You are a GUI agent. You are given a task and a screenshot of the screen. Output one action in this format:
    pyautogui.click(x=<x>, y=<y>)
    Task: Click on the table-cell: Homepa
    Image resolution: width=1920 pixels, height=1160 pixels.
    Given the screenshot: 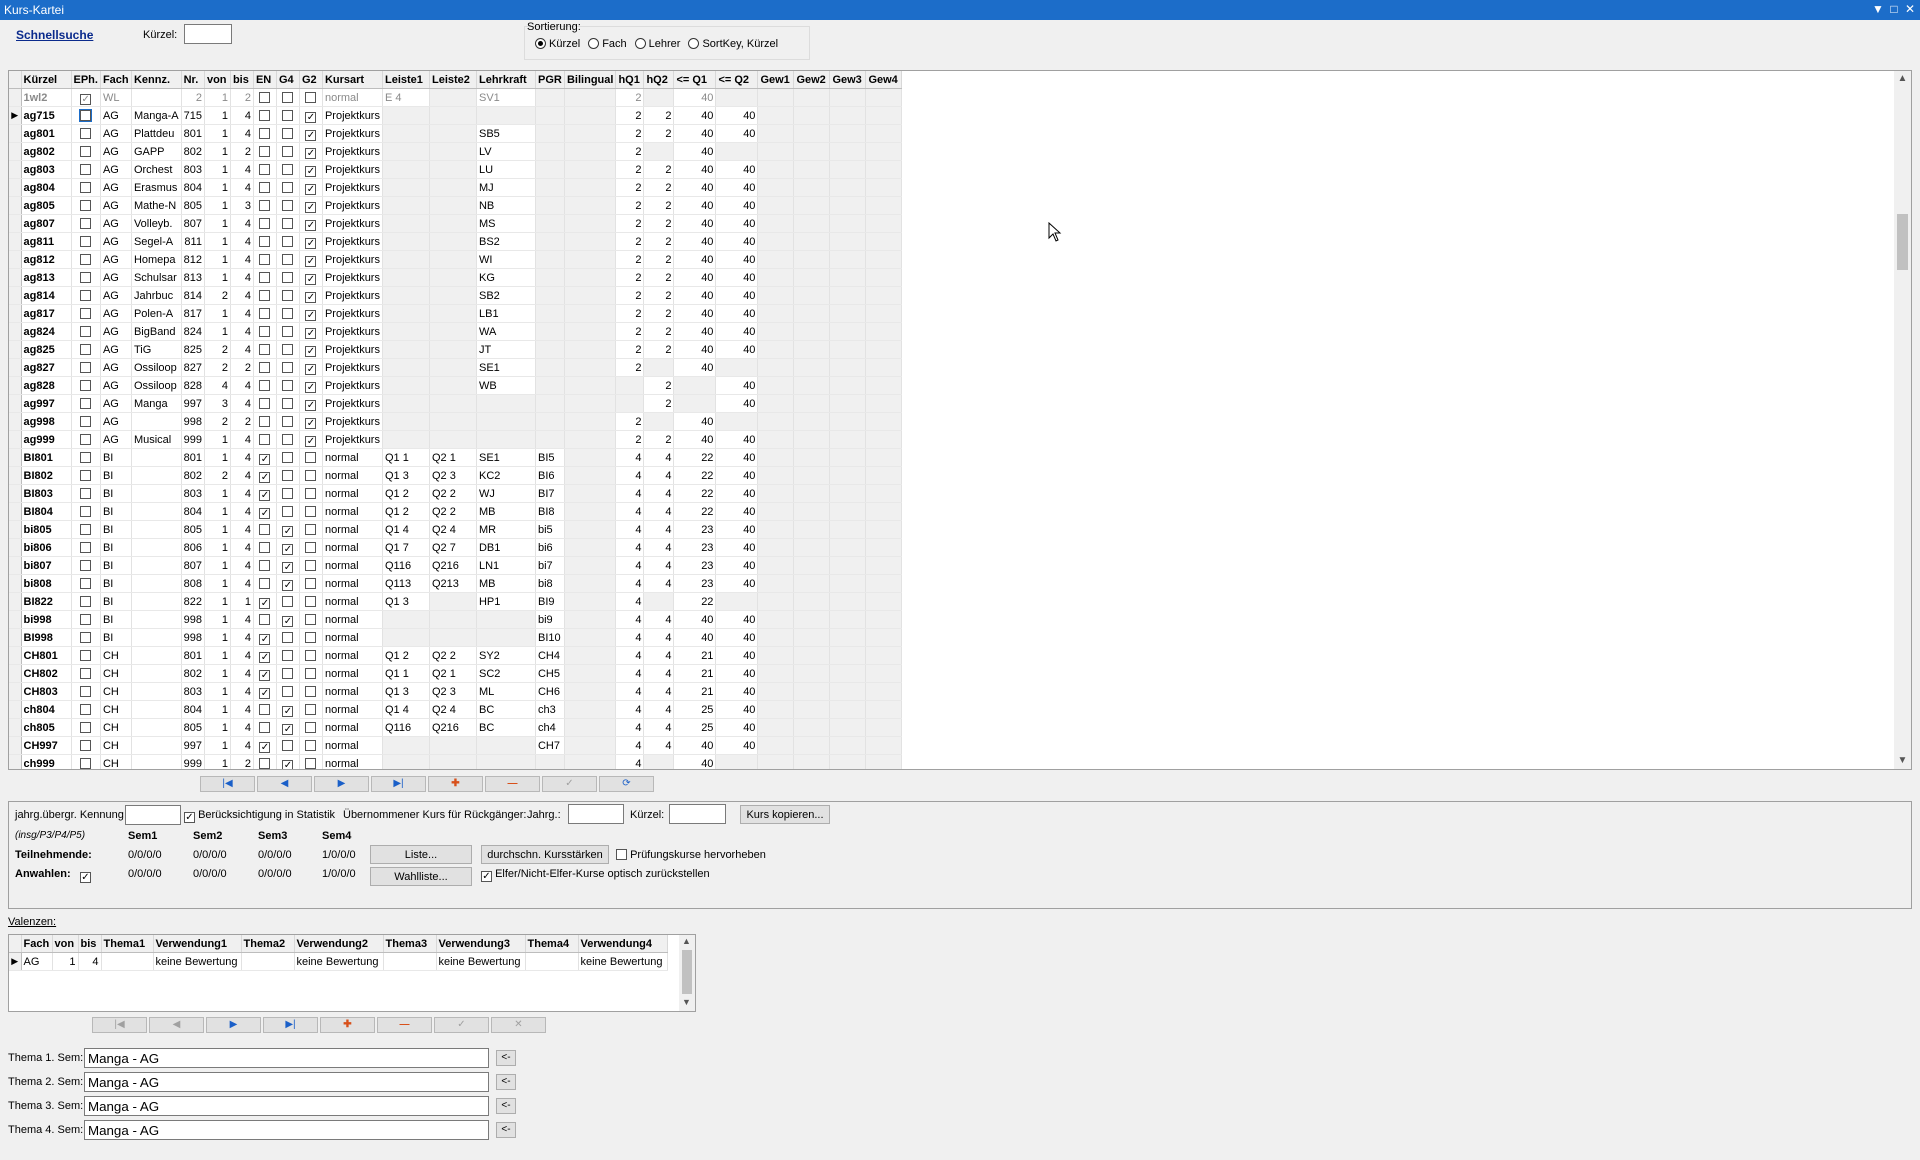 What is the action you would take?
    pyautogui.click(x=156, y=259)
    